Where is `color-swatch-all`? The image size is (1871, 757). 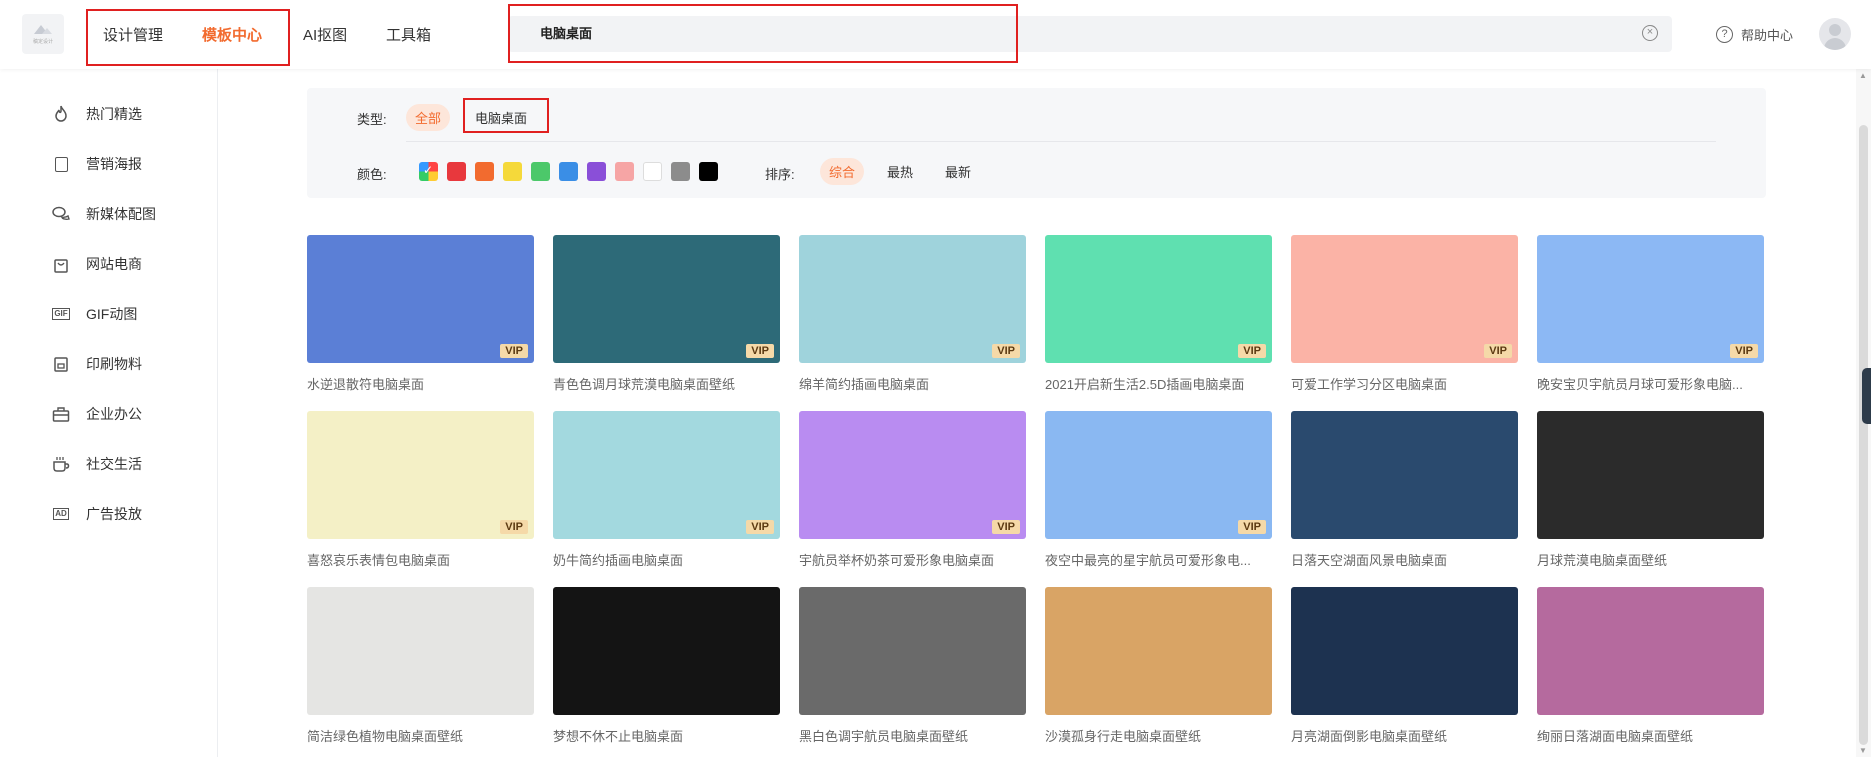
color-swatch-all is located at coordinates (428, 171).